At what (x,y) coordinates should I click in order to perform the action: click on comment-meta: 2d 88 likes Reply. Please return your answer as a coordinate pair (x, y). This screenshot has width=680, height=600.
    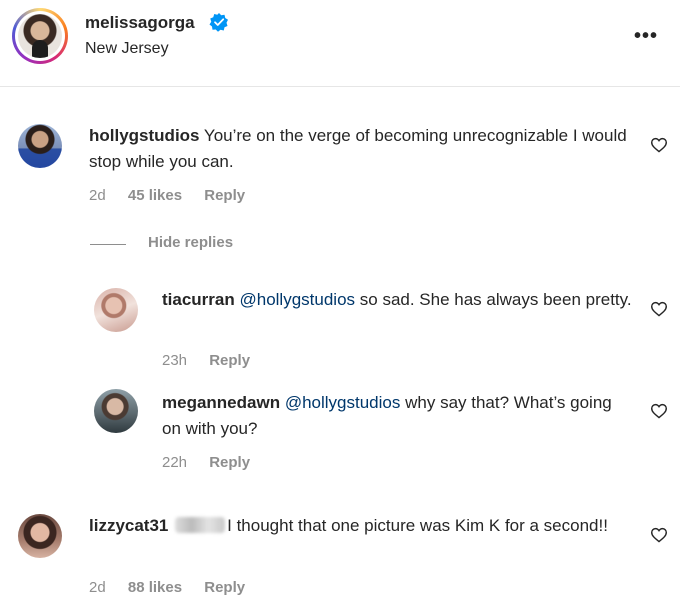
    Looking at the image, I should click on (176, 587).